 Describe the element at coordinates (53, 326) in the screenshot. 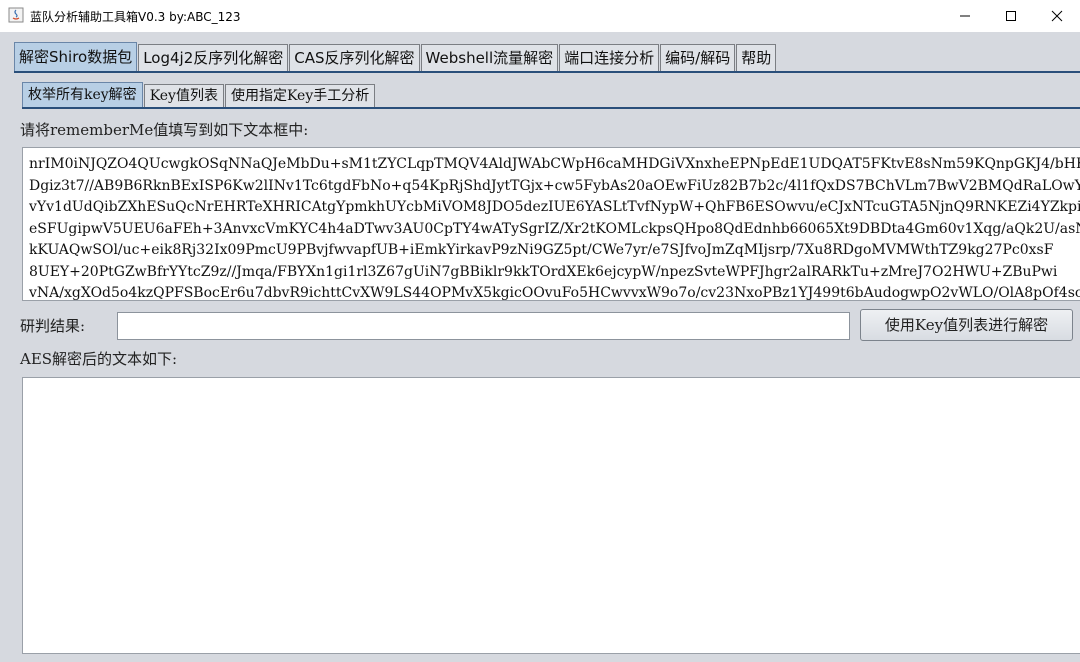

I see `result-label: 研判结果:` at that location.